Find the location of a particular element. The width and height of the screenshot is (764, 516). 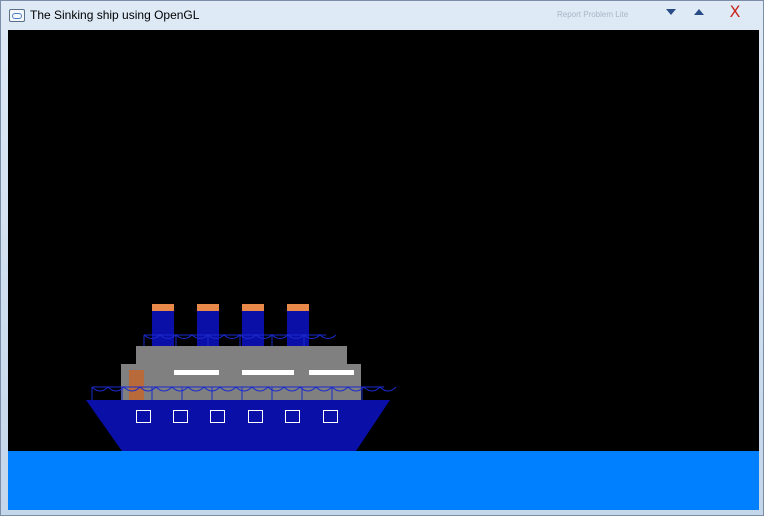

close-icon: X is located at coordinates (735, 11).